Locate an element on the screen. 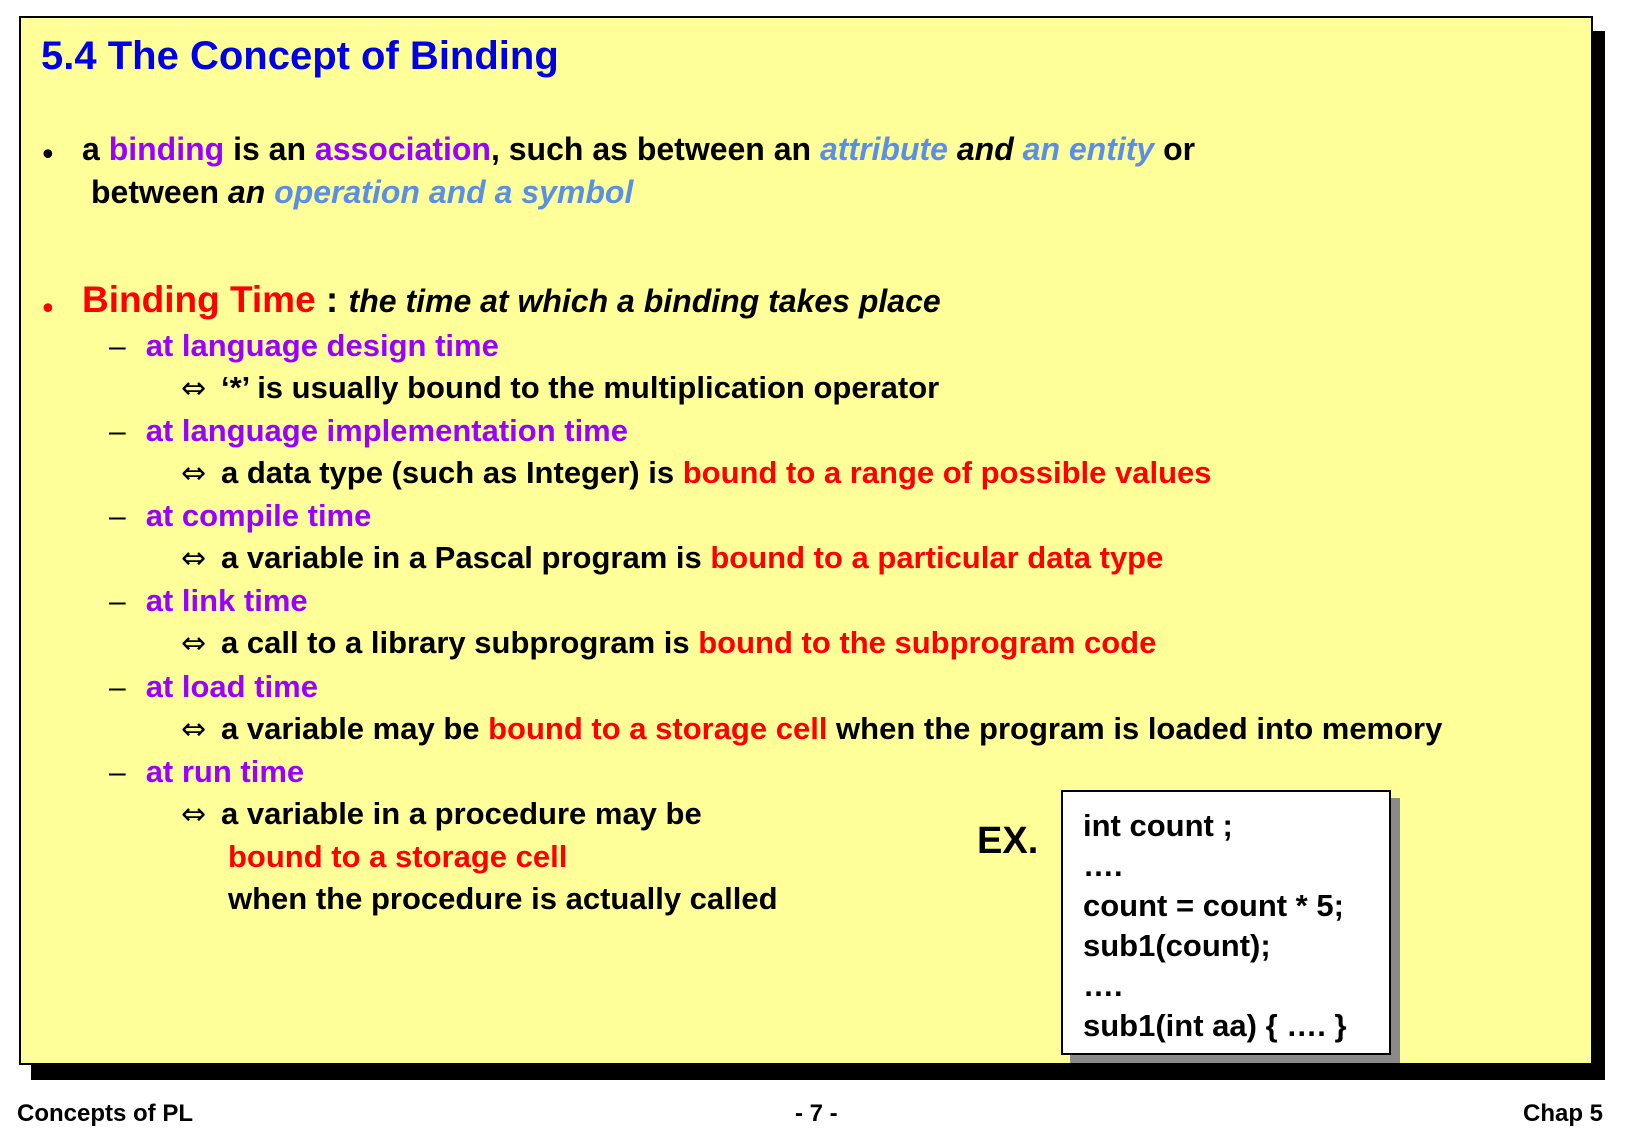 This screenshot has height=1128, width=1625. time-item-link: – at link time is located at coordinates (208, 600).